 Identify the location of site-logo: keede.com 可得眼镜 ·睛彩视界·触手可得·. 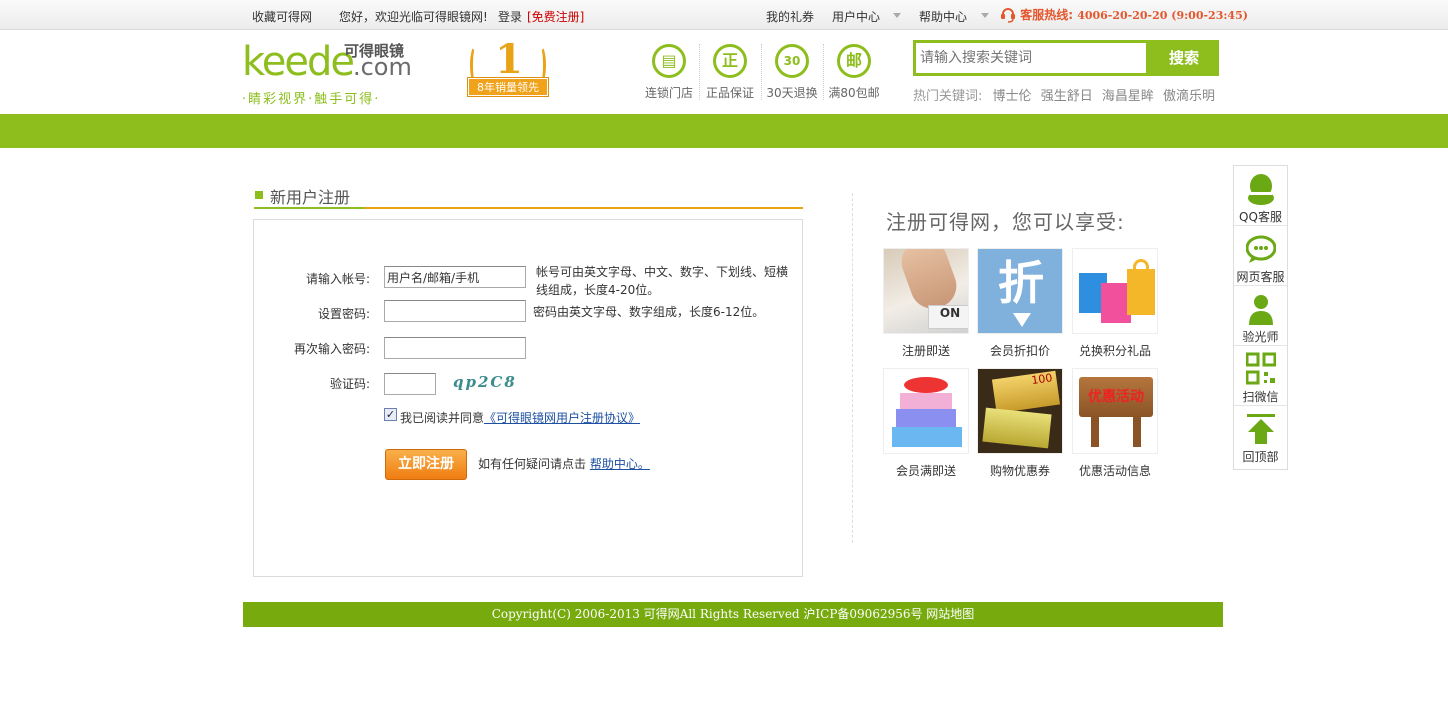
(327, 73).